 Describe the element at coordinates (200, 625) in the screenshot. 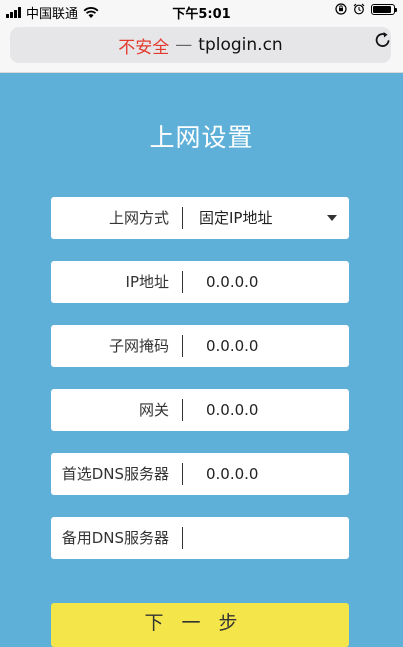

I see `next-button: 下一步` at that location.